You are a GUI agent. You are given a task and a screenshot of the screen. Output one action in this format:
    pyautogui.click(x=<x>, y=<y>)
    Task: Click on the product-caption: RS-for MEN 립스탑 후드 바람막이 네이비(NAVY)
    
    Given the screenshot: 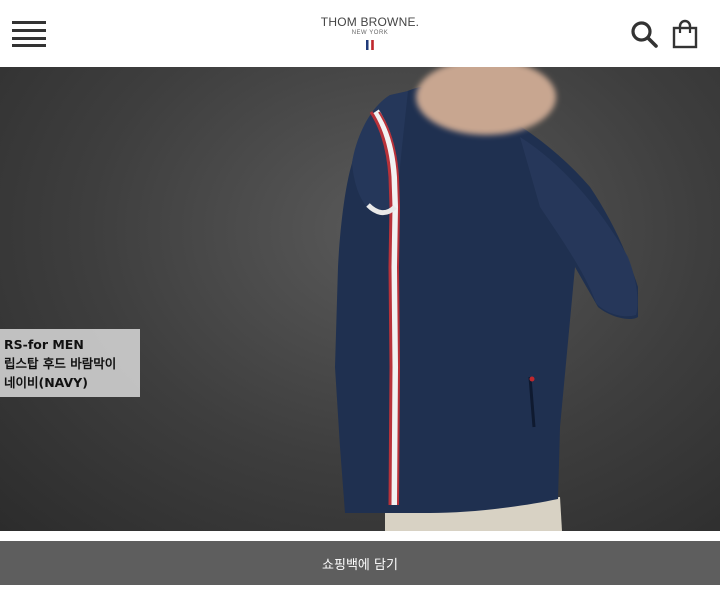 What is the action you would take?
    pyautogui.click(x=70, y=363)
    